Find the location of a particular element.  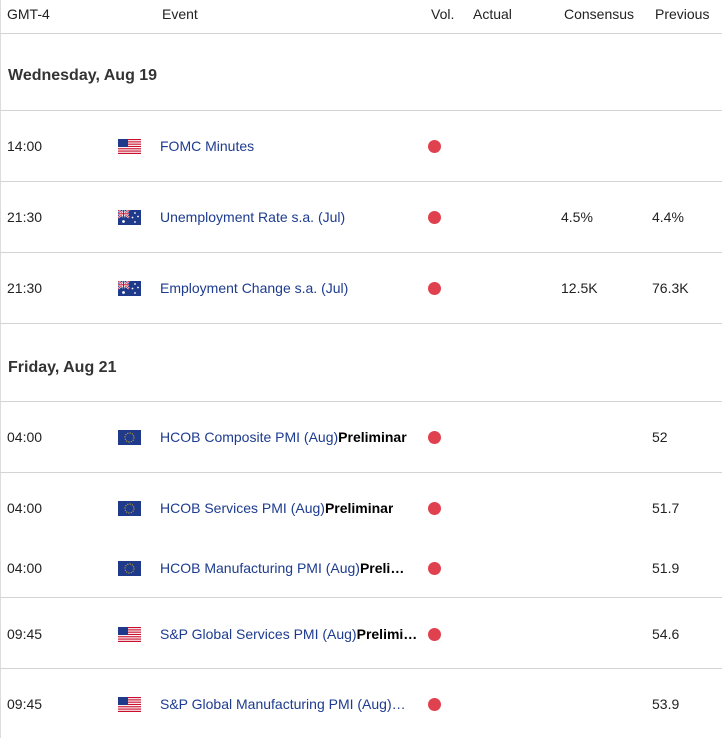

event-name: Employment Change s.a. (Jul) is located at coordinates (254, 288).